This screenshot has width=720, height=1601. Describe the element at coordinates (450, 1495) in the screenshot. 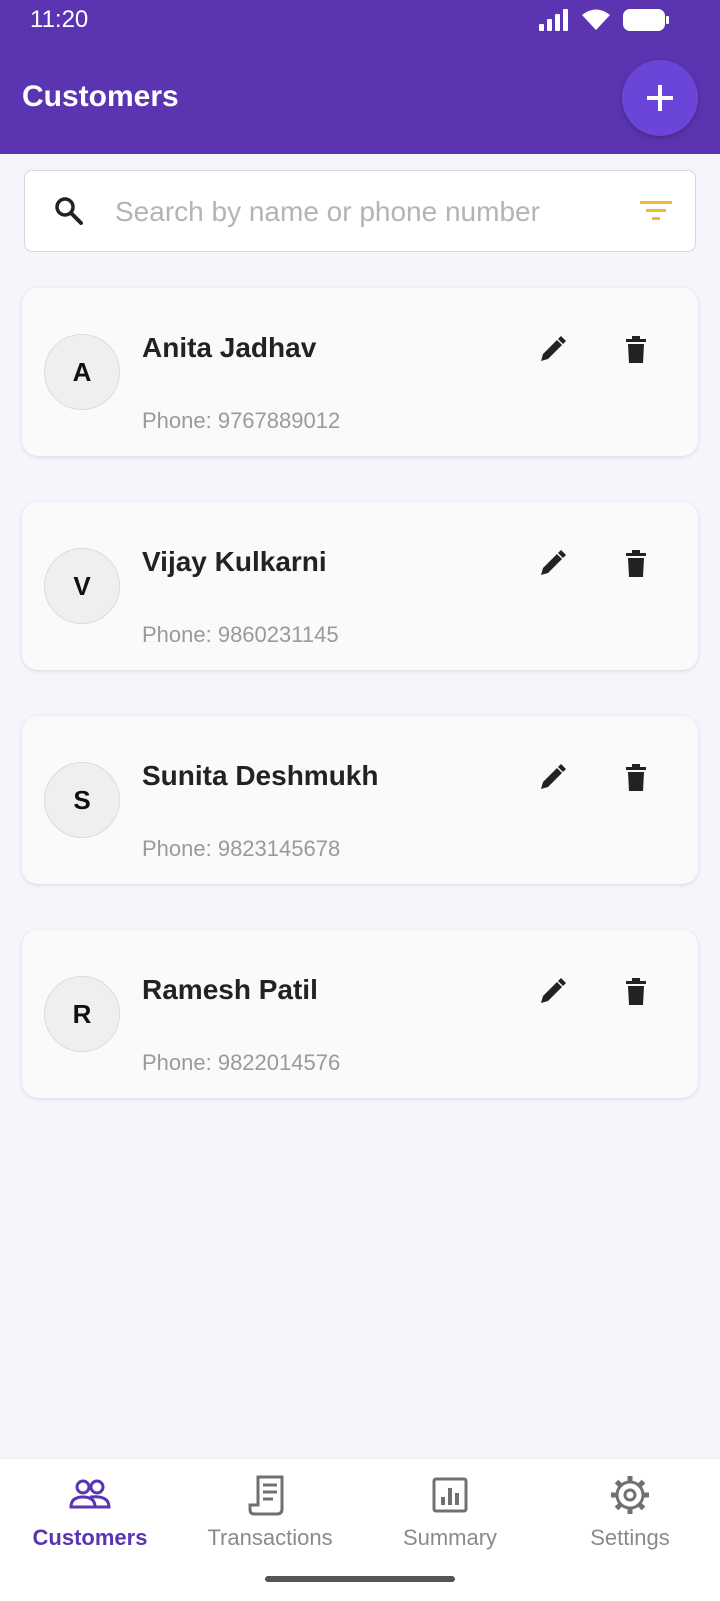

I see `chart-icon` at that location.